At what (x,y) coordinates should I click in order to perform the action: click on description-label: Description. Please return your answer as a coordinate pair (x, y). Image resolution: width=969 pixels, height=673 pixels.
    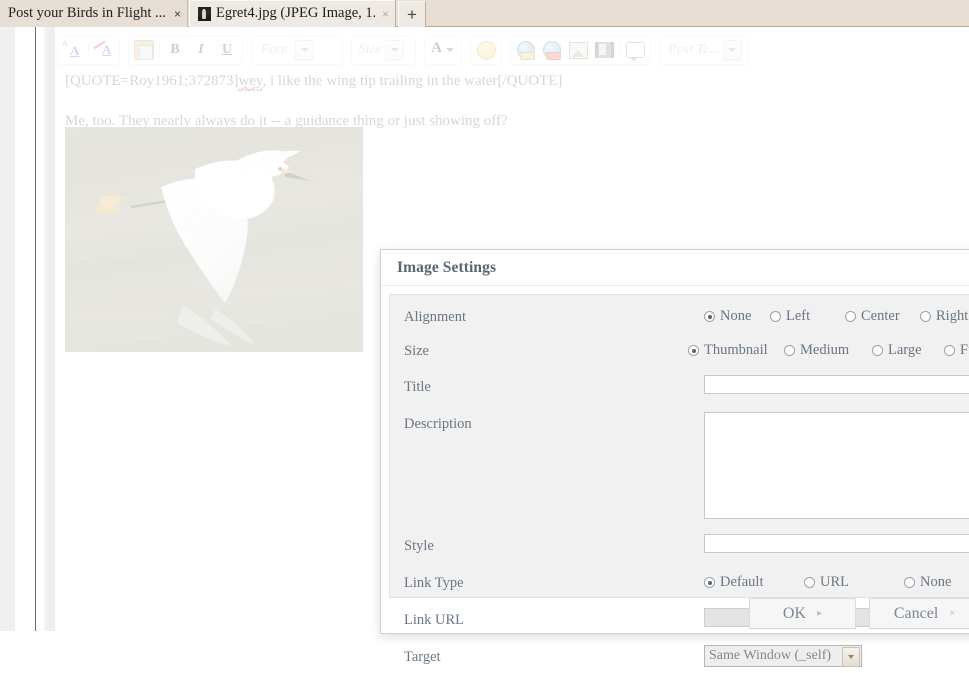
    Looking at the image, I should click on (438, 424).